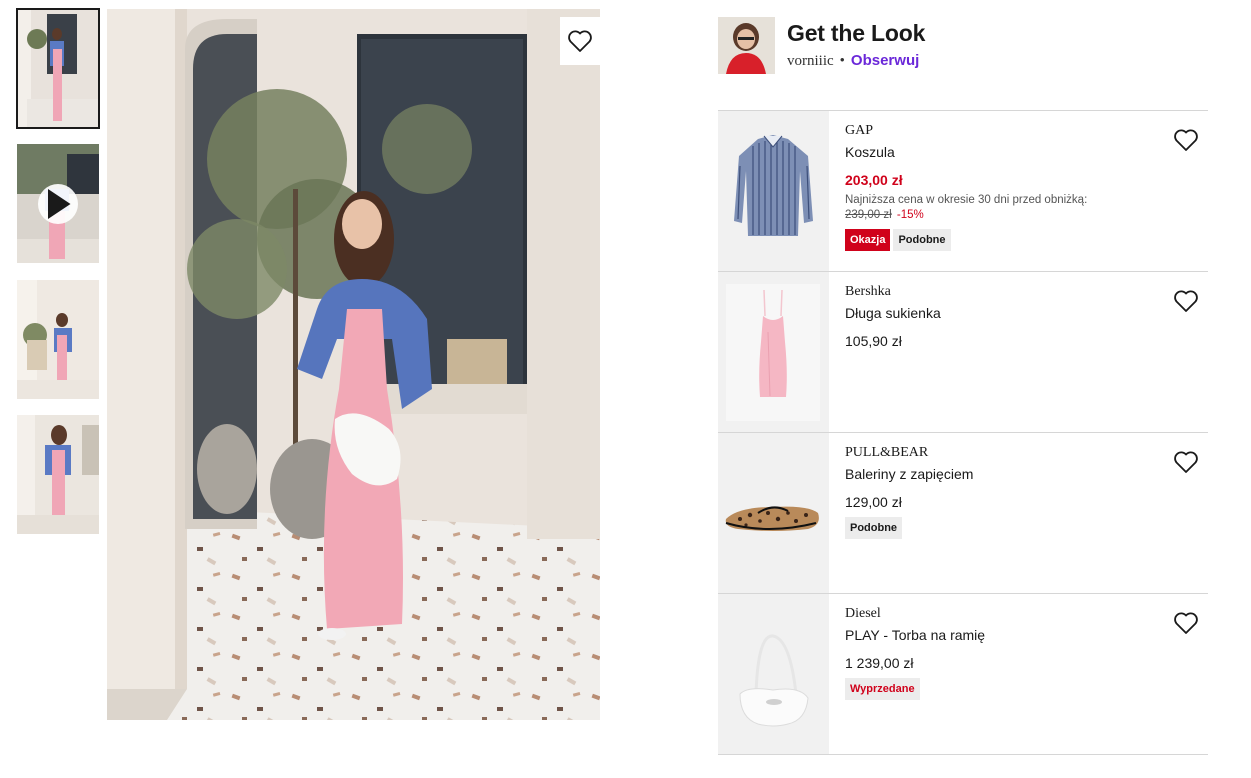 The height and width of the screenshot is (778, 1251). What do you see at coordinates (995, 453) in the screenshot?
I see `product-brand: PULL&BEAR` at bounding box center [995, 453].